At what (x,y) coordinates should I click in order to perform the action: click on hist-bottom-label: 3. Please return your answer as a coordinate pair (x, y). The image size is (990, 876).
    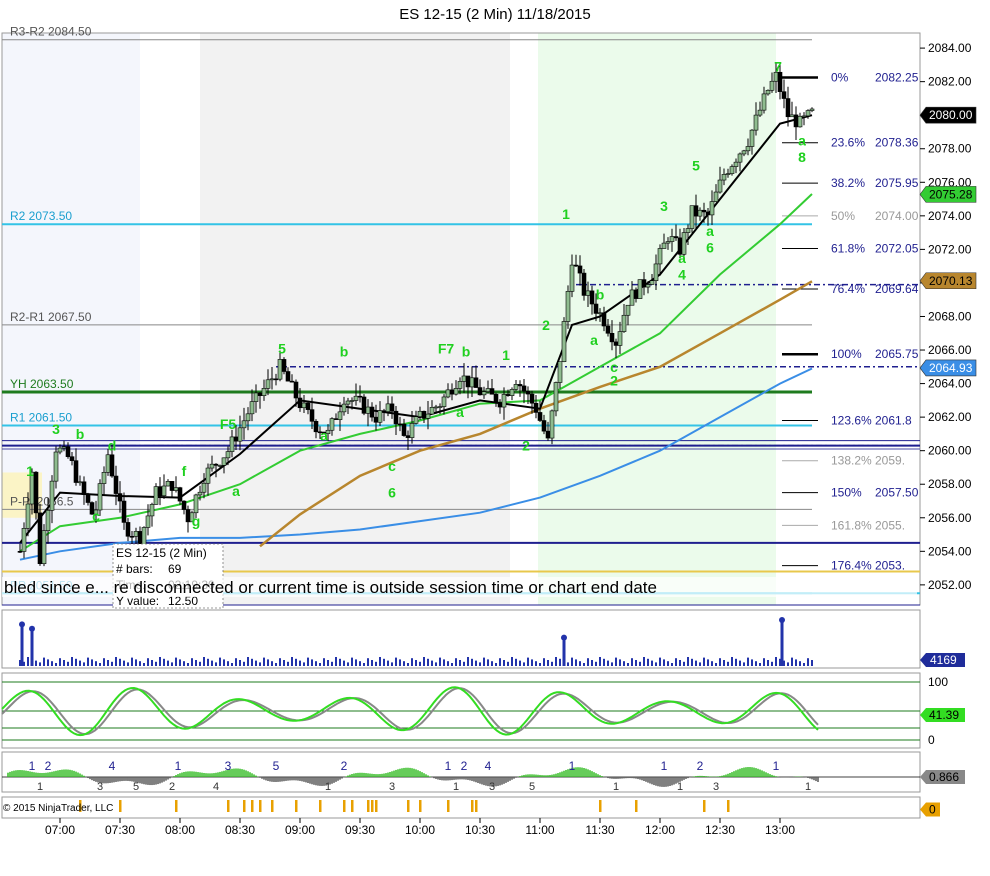
    Looking at the image, I should click on (492, 787).